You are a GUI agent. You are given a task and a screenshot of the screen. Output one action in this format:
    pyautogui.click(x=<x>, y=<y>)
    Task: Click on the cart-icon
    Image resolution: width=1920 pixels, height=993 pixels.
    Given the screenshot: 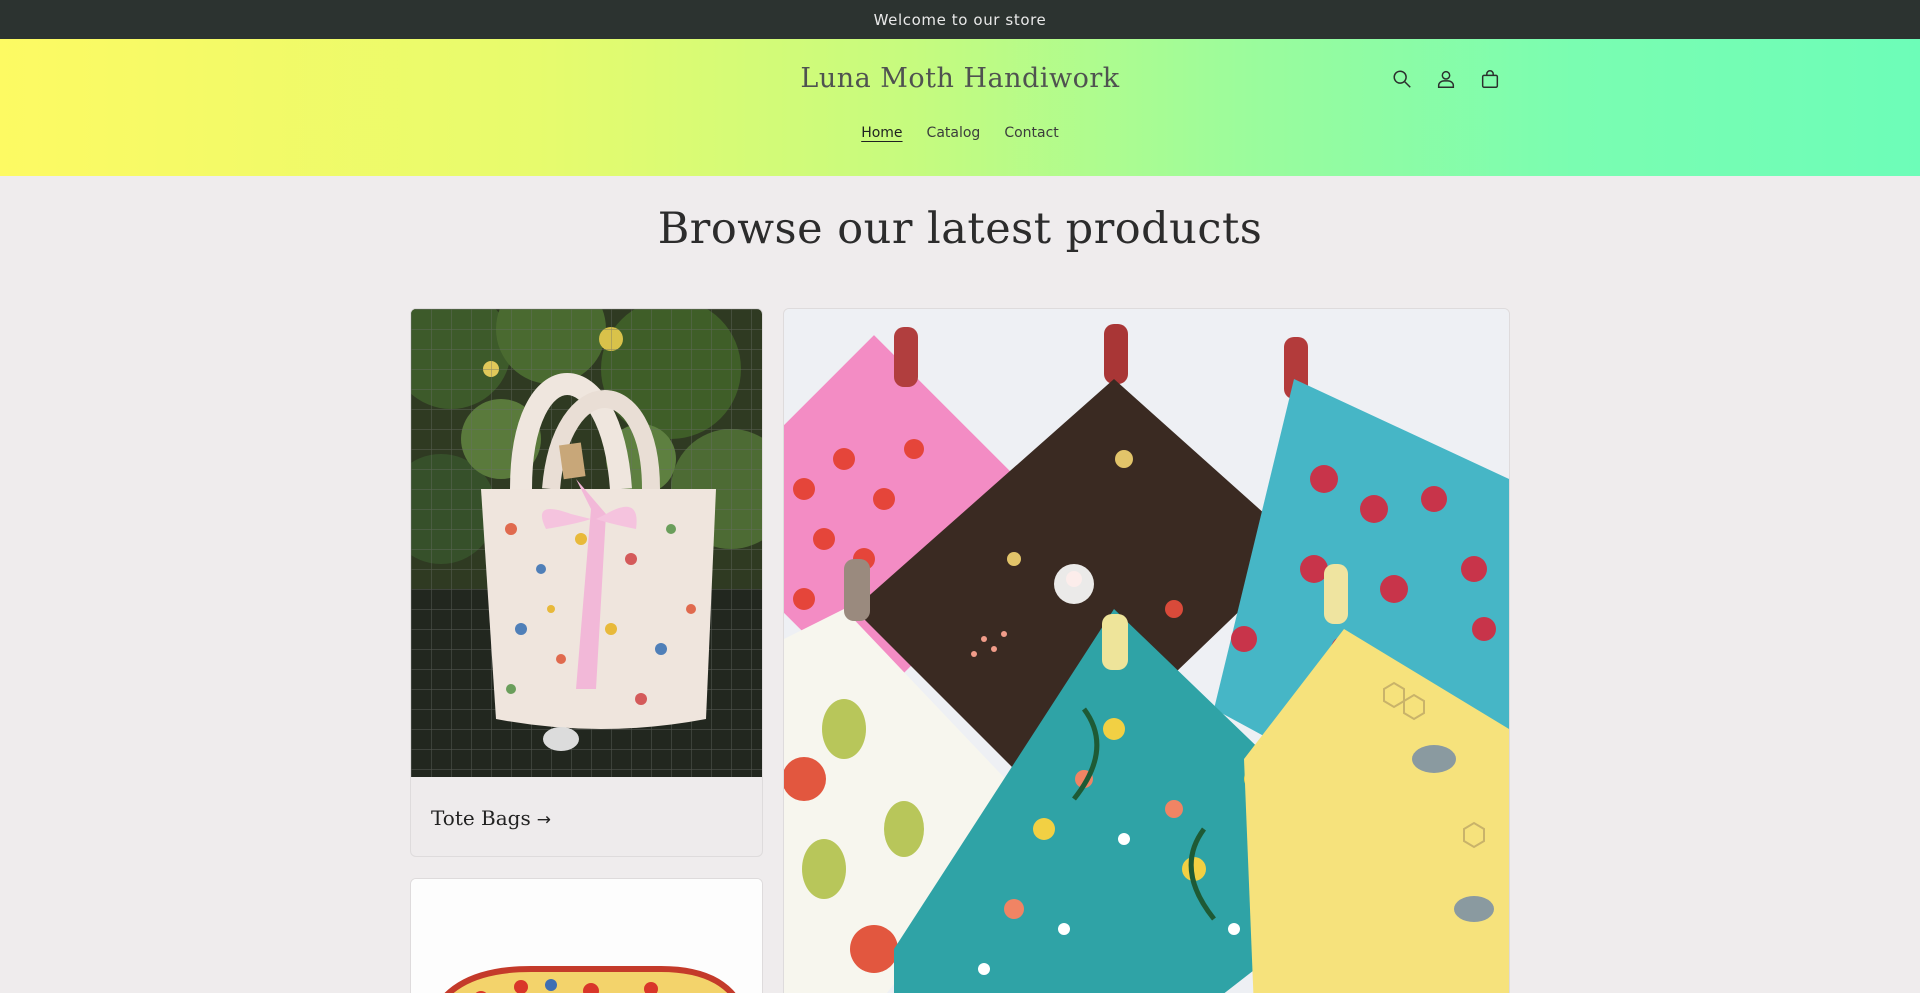 What is the action you would take?
    pyautogui.click(x=1490, y=79)
    